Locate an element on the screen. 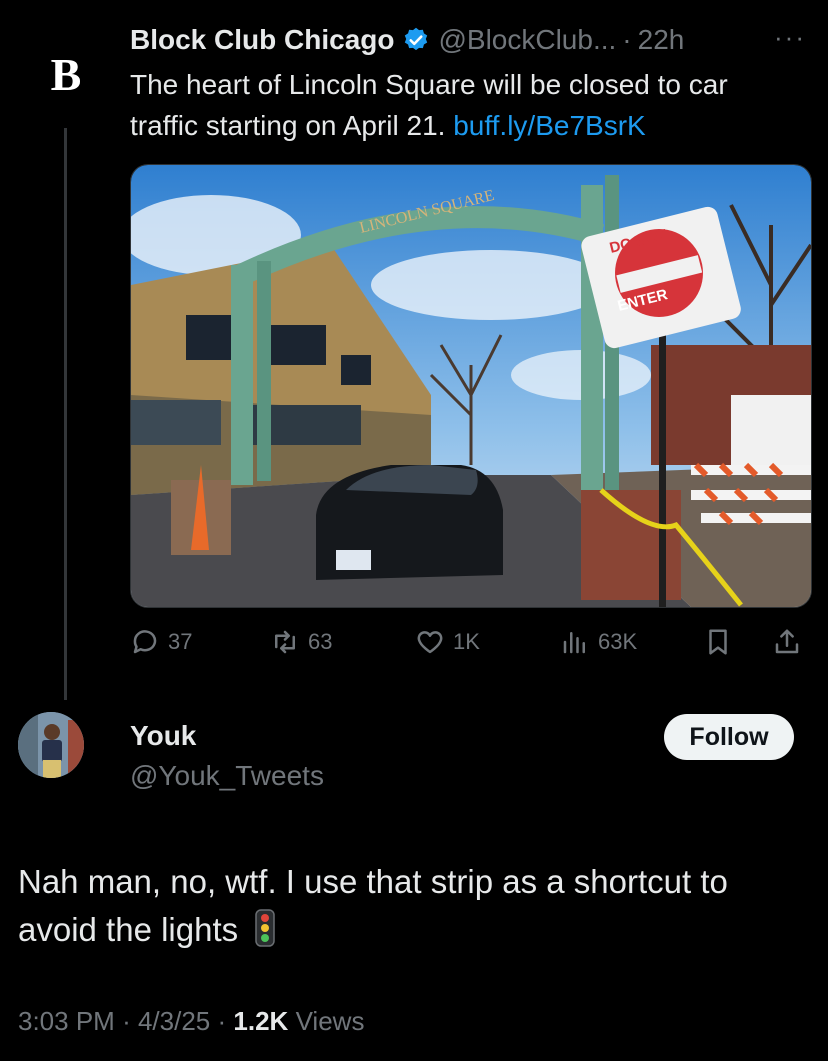  share-button is located at coordinates (787, 642).